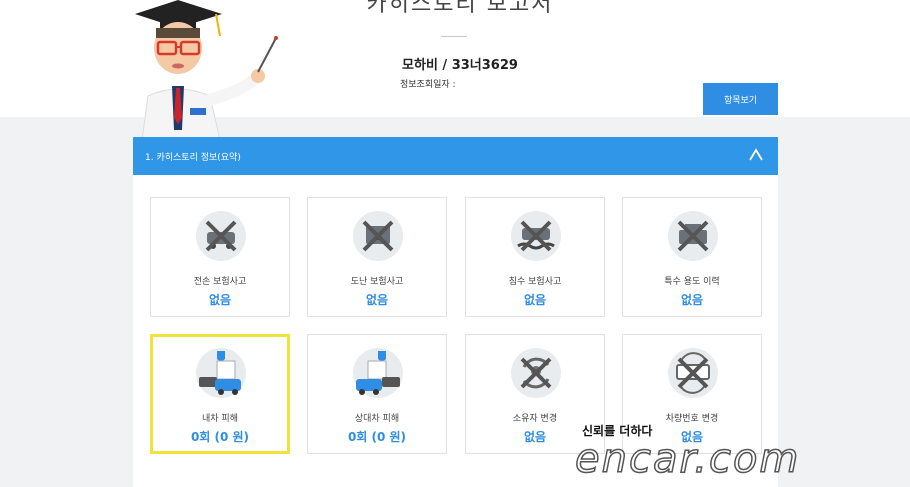  Describe the element at coordinates (220, 282) in the screenshot. I see `card-label: 전손 보험사고` at that location.